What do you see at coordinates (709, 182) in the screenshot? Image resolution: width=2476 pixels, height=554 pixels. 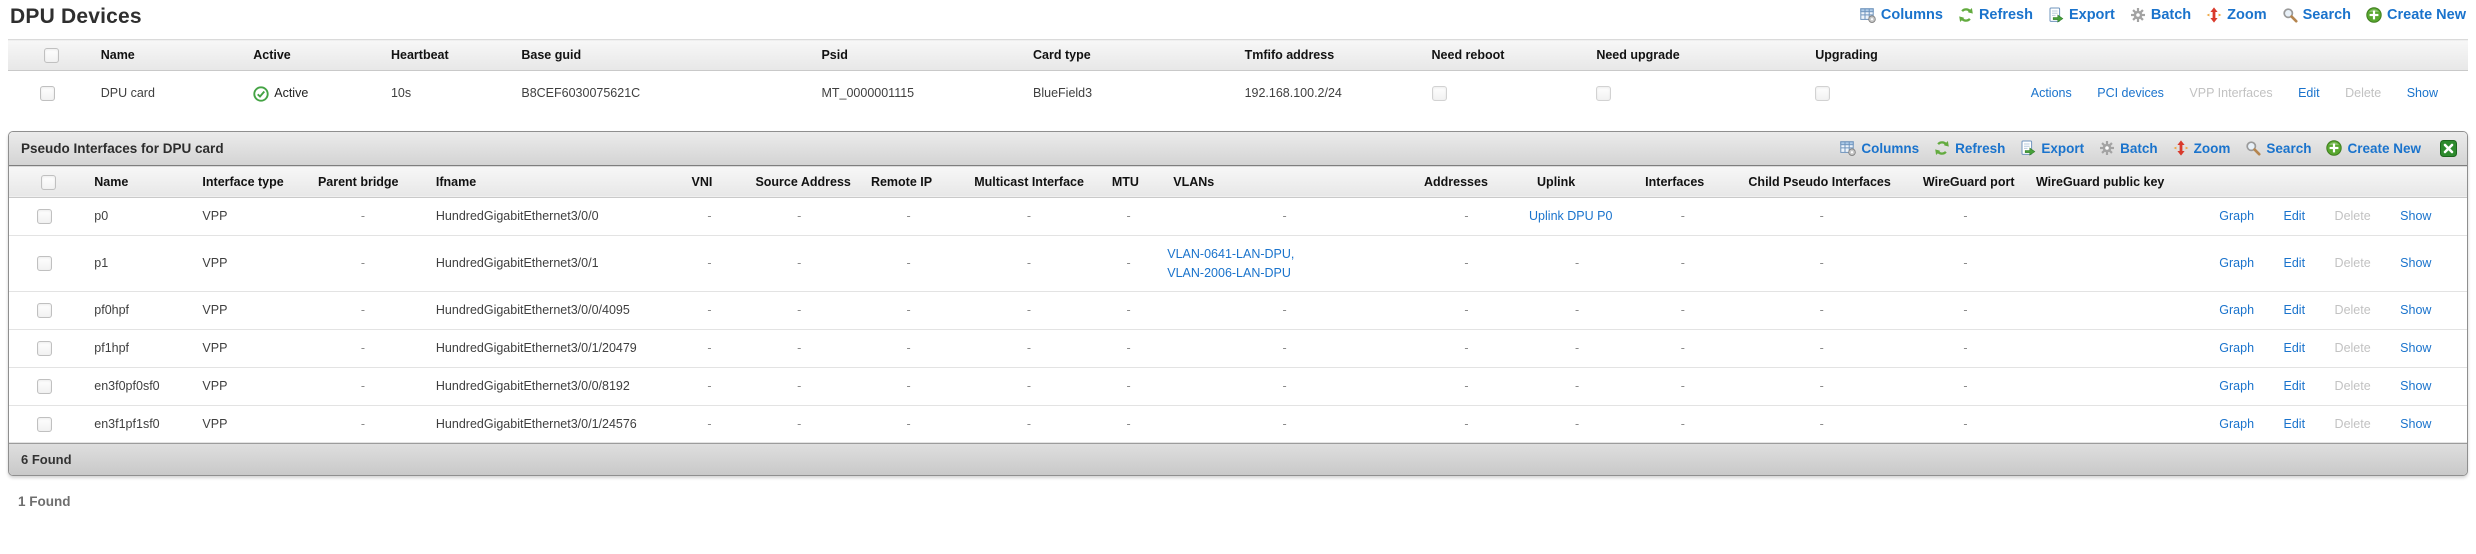 I see `col-header-vni: VNI` at bounding box center [709, 182].